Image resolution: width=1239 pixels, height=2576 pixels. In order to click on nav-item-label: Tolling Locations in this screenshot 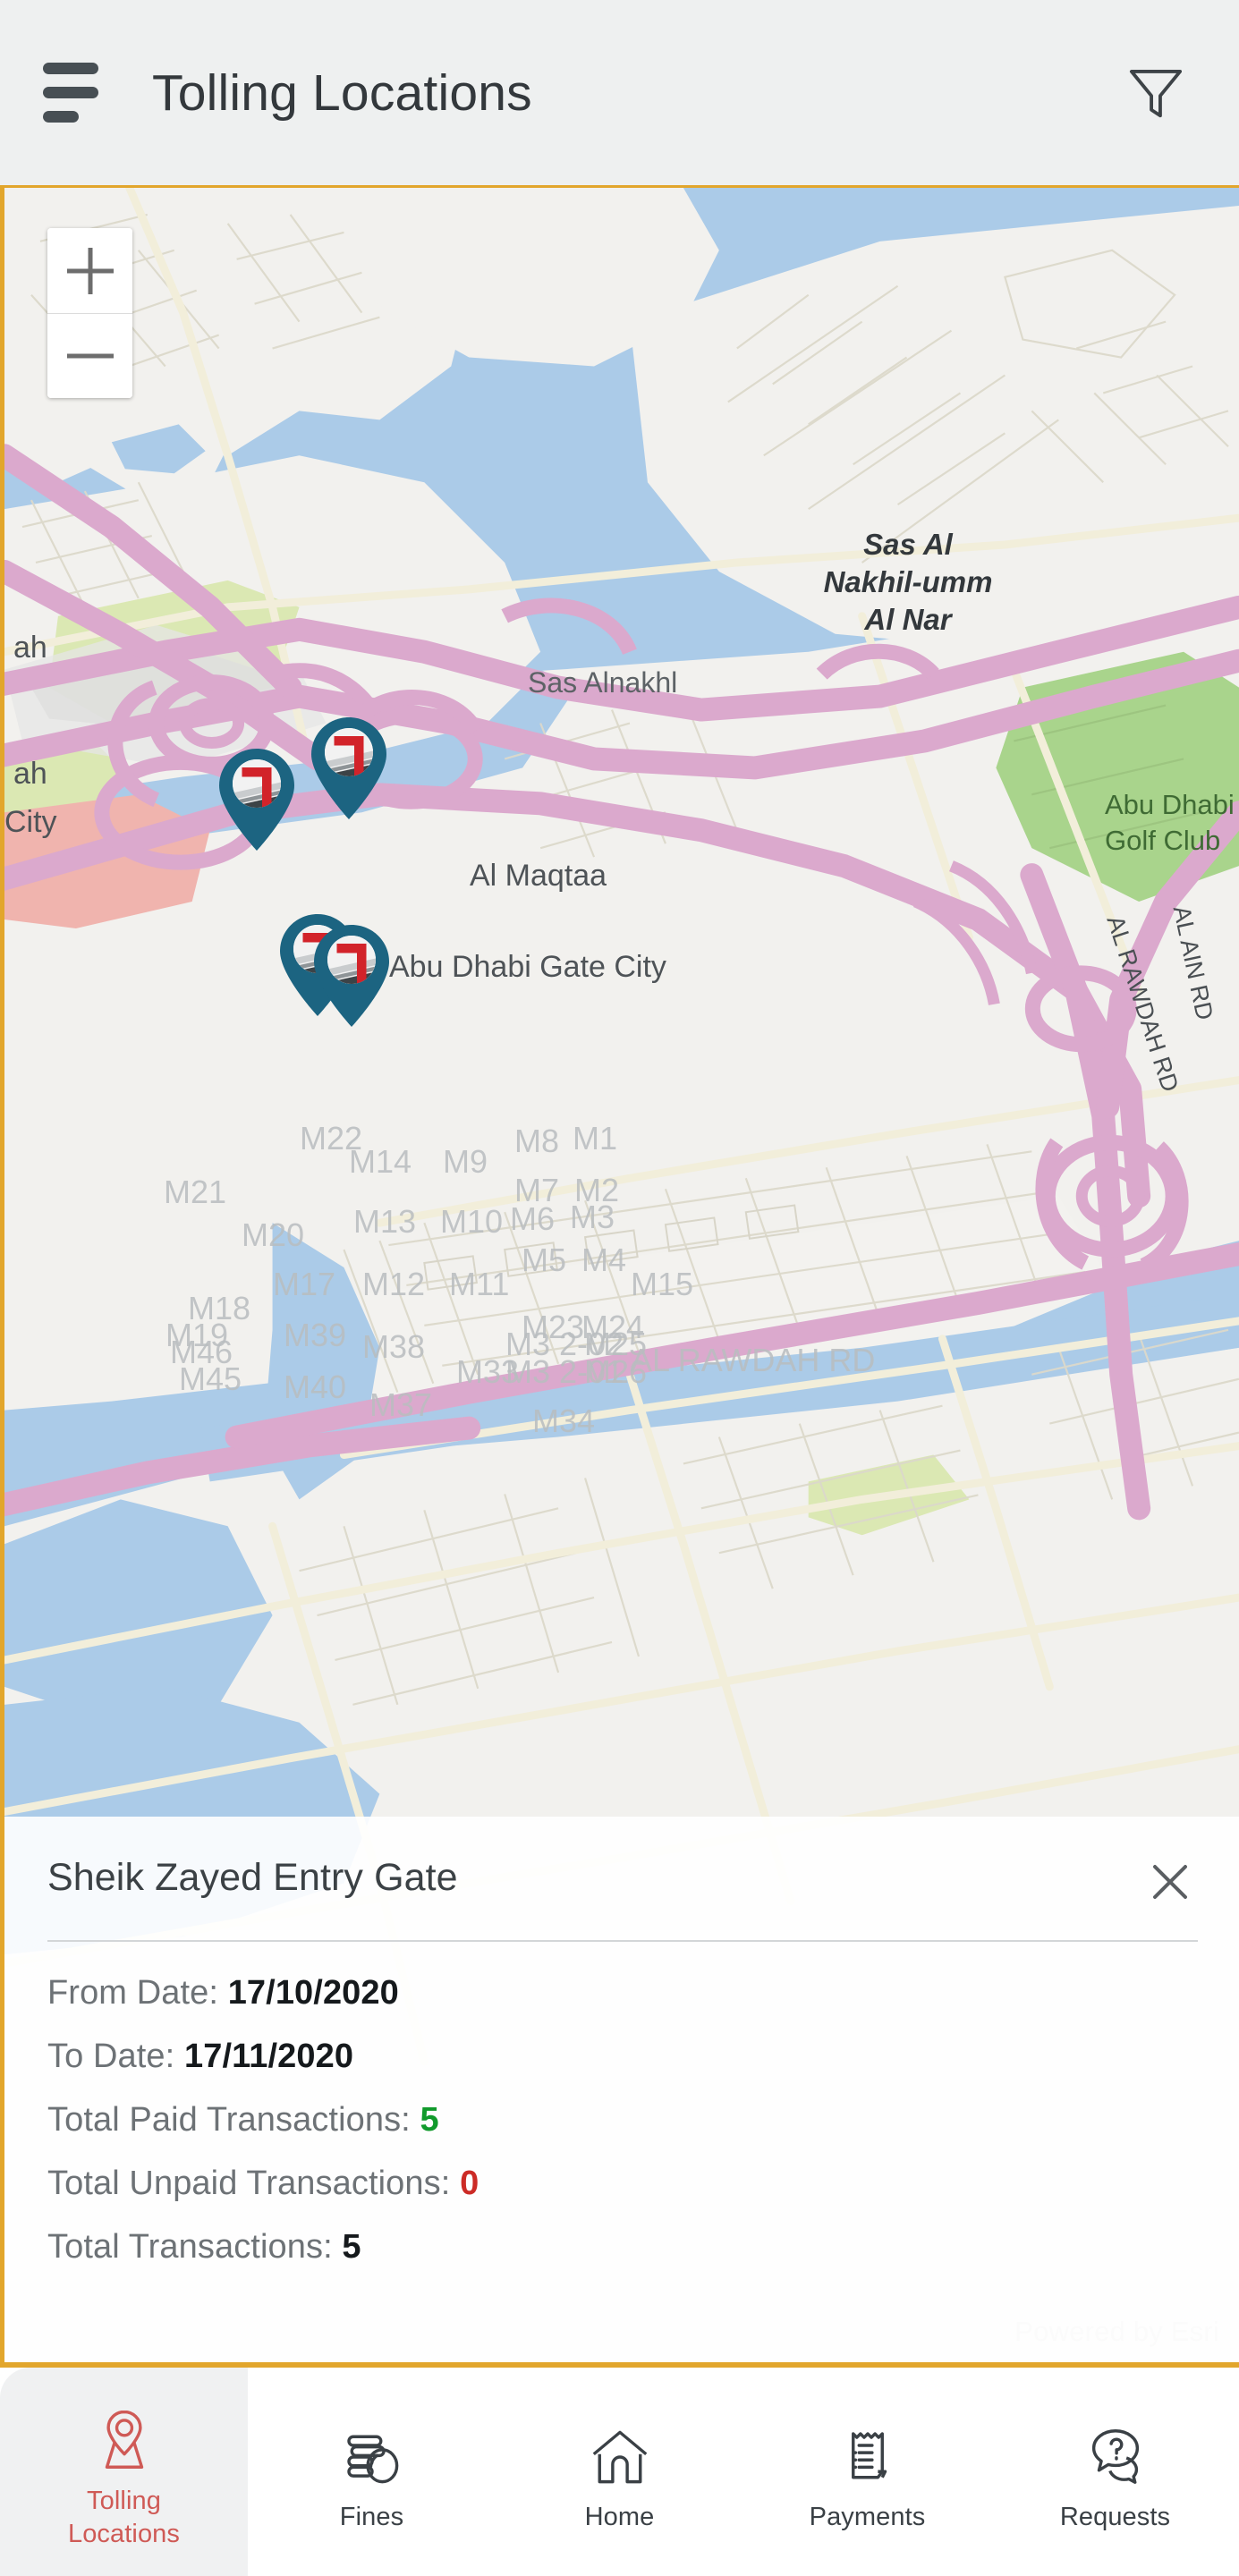, I will do `click(124, 2517)`.